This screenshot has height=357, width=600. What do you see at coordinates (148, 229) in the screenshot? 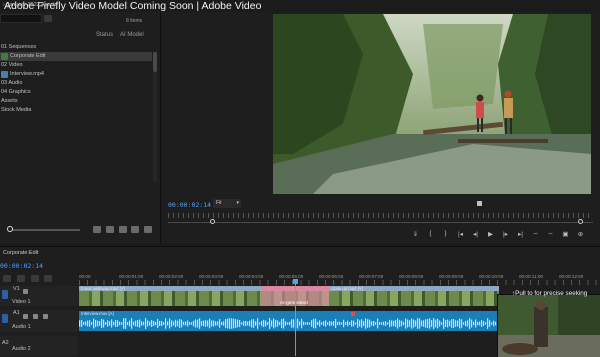
I see `trash-icon` at bounding box center [148, 229].